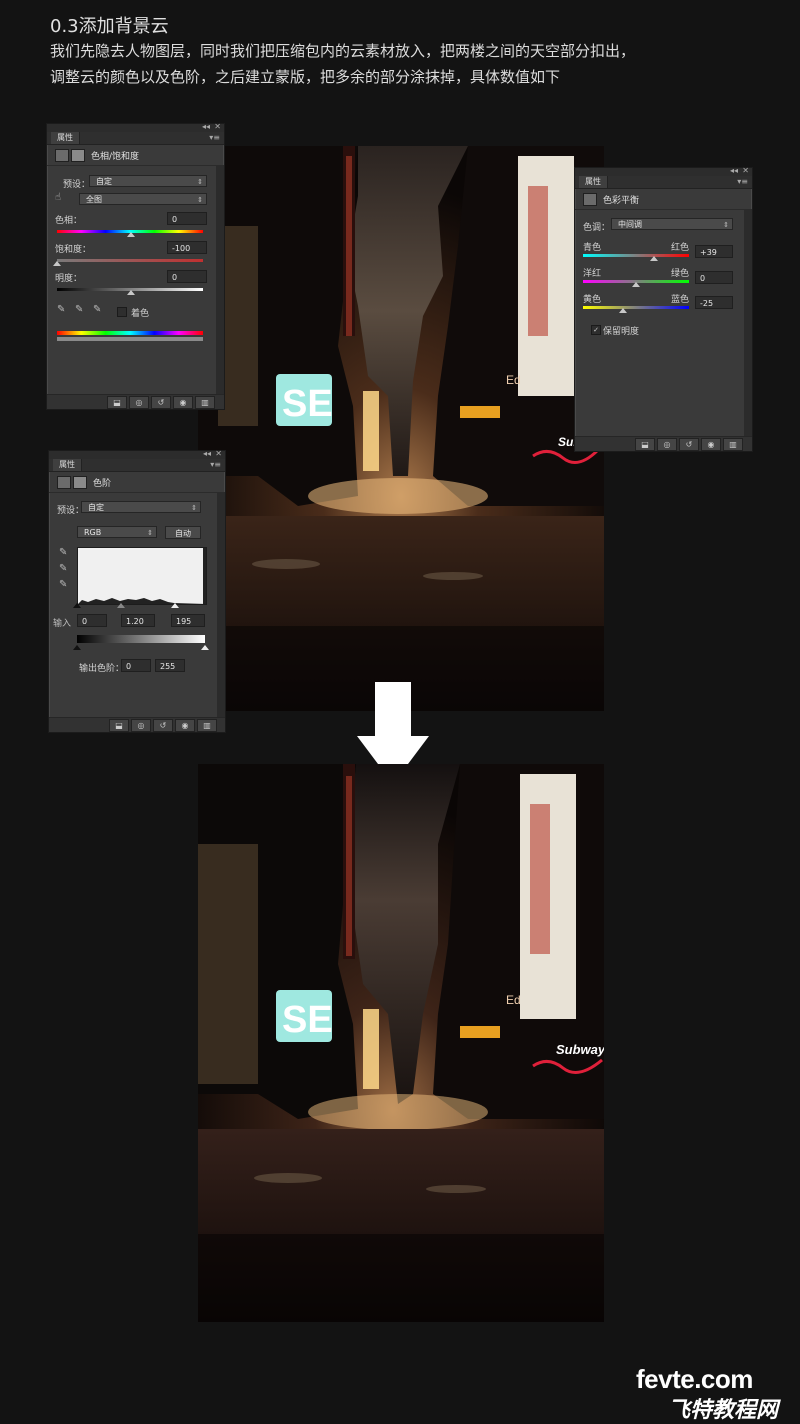 Image resolution: width=800 pixels, height=1424 pixels. I want to click on down-arrow-stem, so click(393, 710).